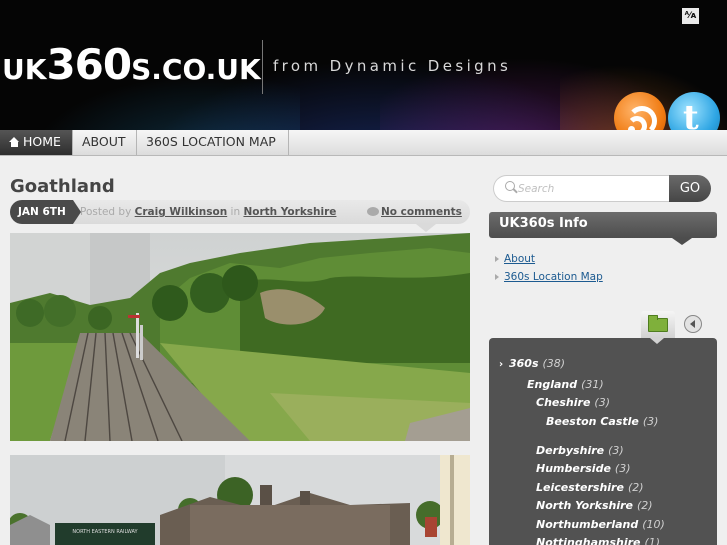 The image size is (727, 545). What do you see at coordinates (106, 212) in the screenshot?
I see `posted-by-label: Posted by` at bounding box center [106, 212].